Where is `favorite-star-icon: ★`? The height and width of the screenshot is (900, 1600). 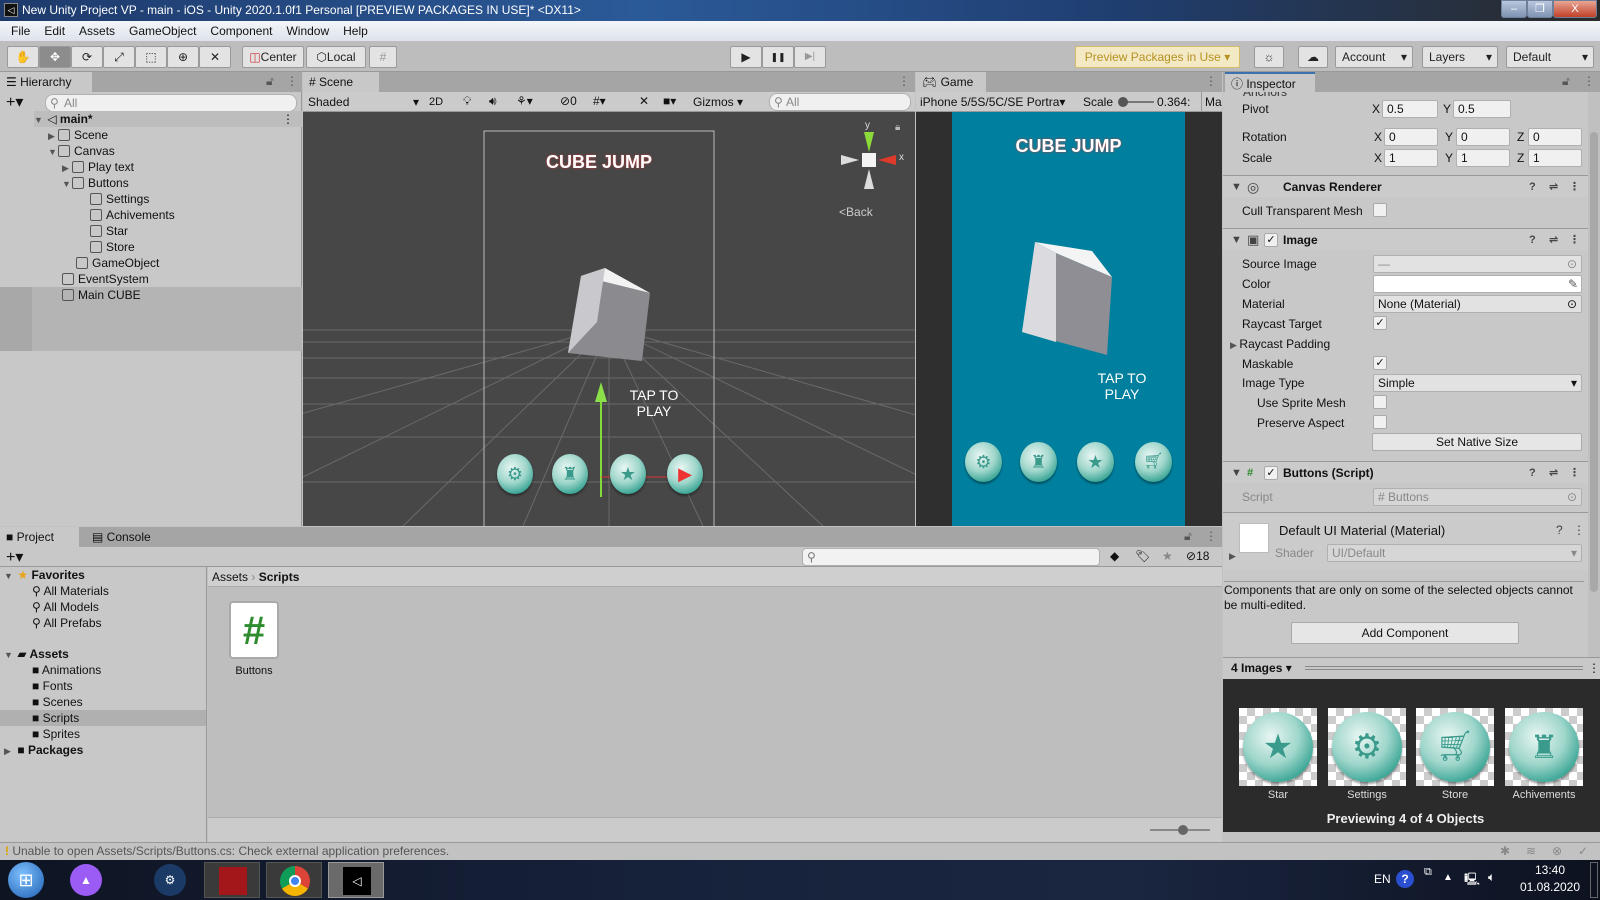 favorite-star-icon: ★ is located at coordinates (1167, 556).